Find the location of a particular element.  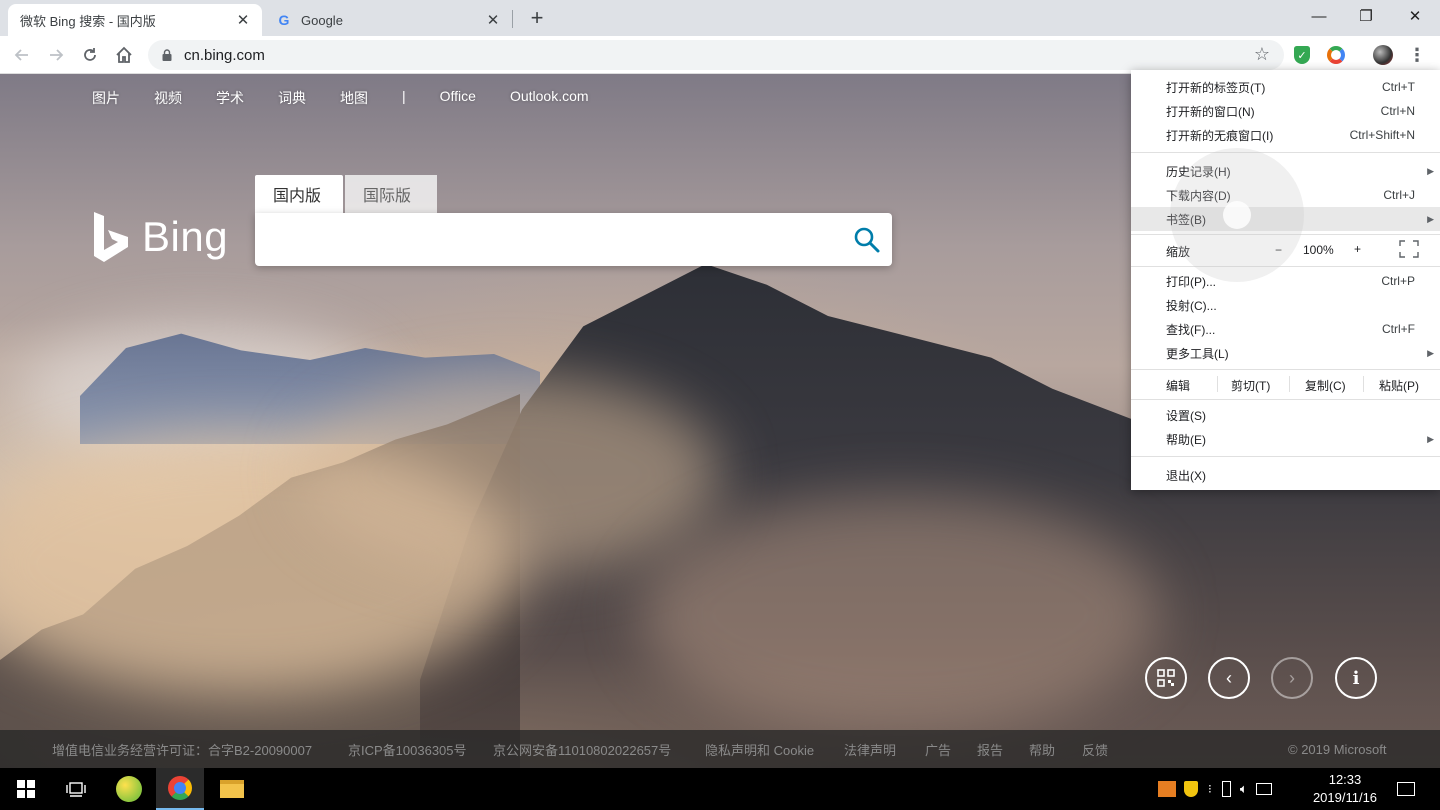

minimize-button: — is located at coordinates (1319, 16).